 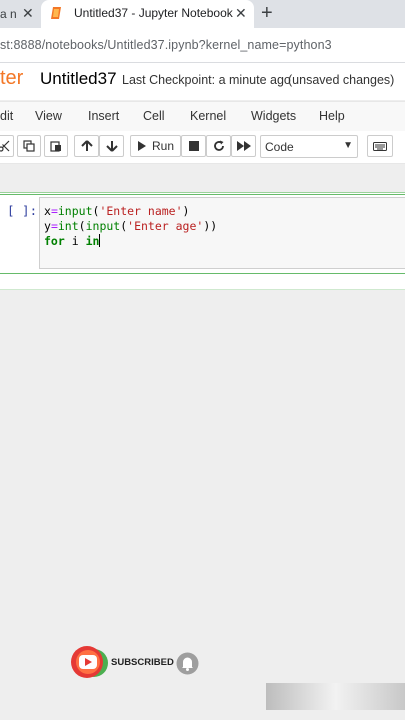 What do you see at coordinates (56, 13) in the screenshot?
I see `notebook-favicon-icon` at bounding box center [56, 13].